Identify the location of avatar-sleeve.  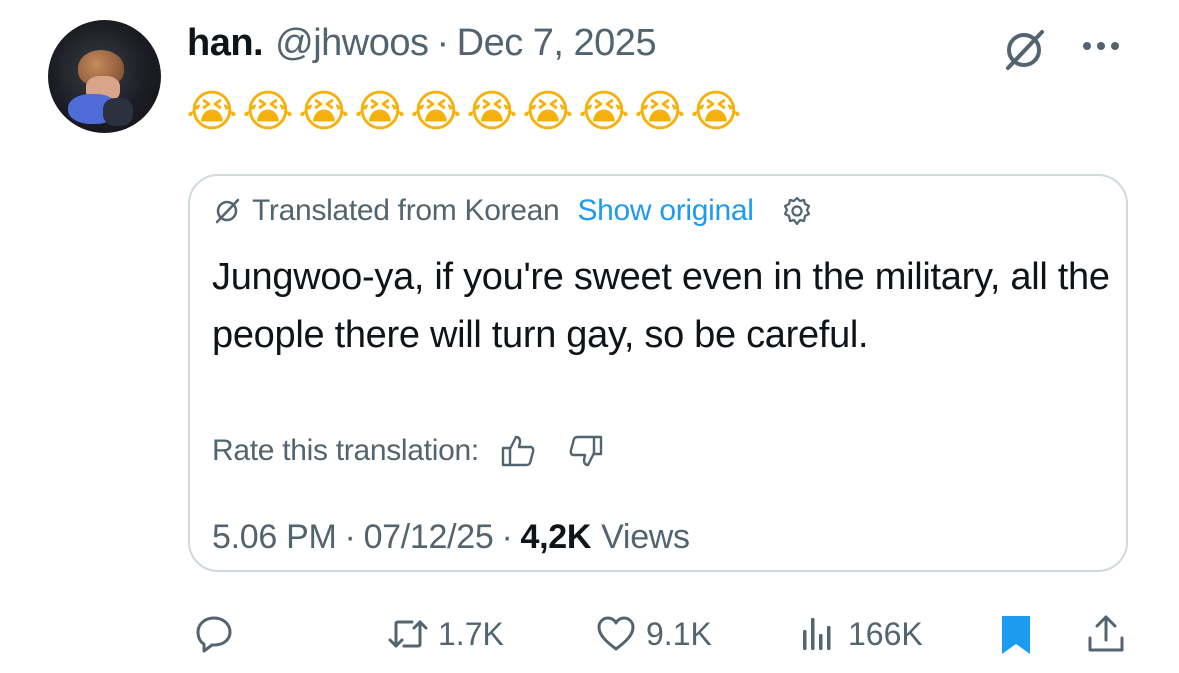
(118, 112).